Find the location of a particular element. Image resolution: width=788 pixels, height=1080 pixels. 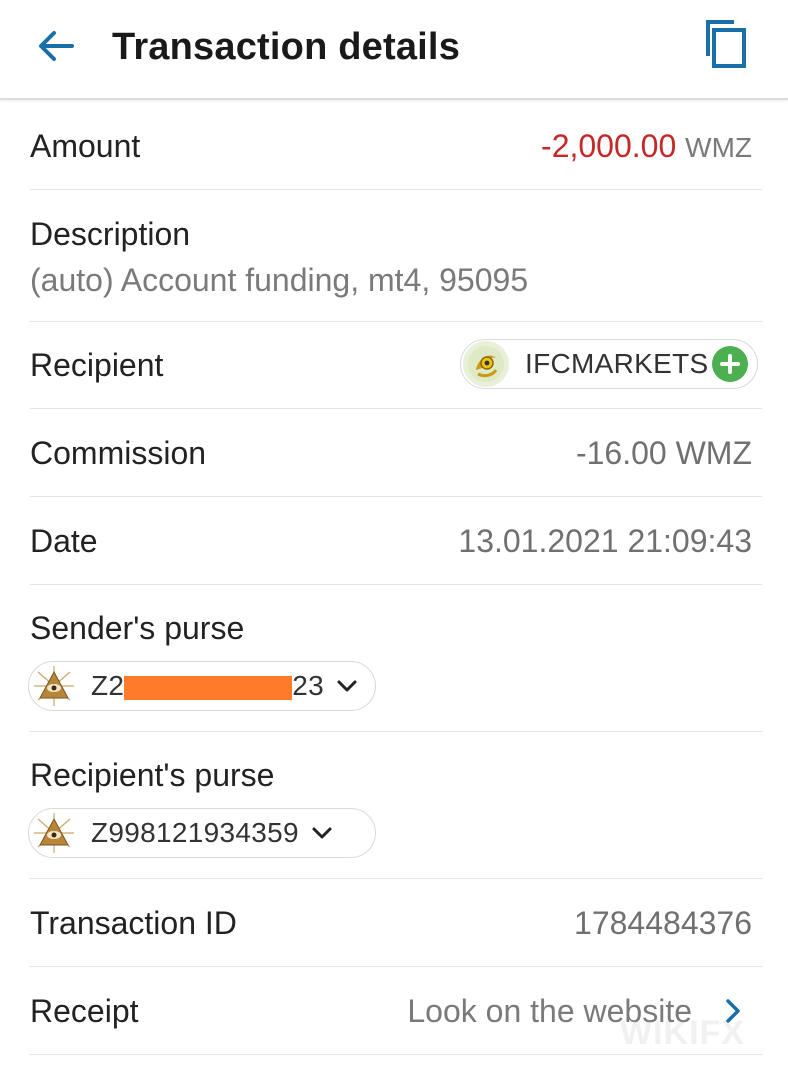

amount-value: -2,000.00 is located at coordinates (609, 146).